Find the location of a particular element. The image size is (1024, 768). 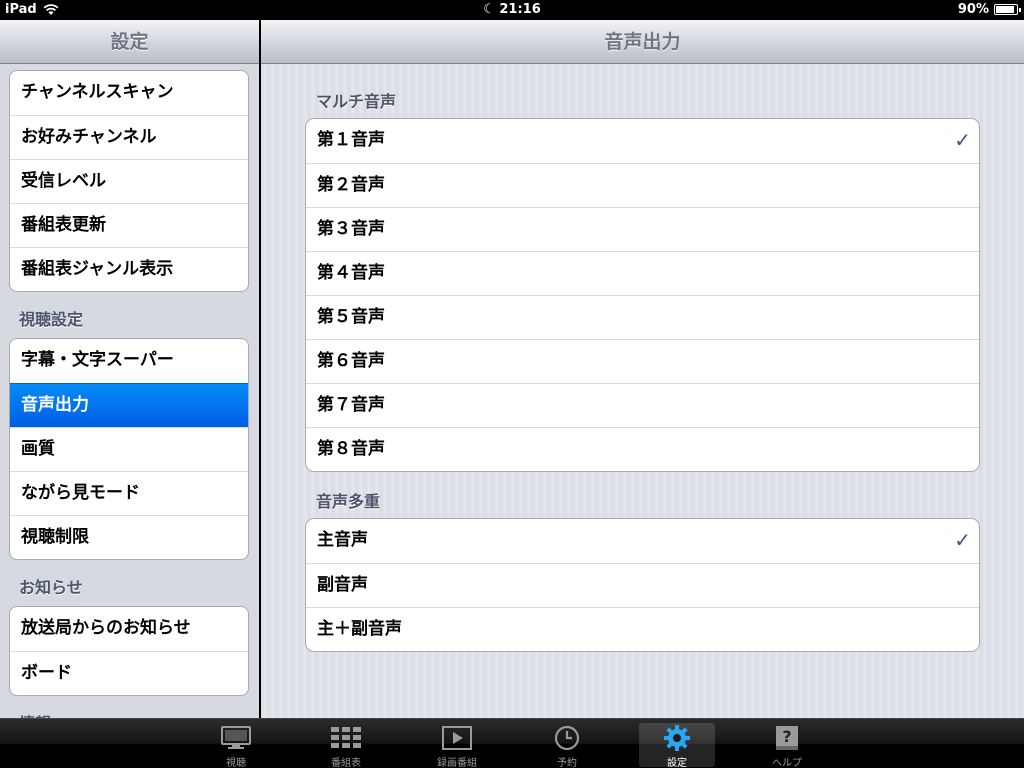

dual-audio-group: 主音声 ✓ 副音声 主＋副音声 is located at coordinates (642, 585).